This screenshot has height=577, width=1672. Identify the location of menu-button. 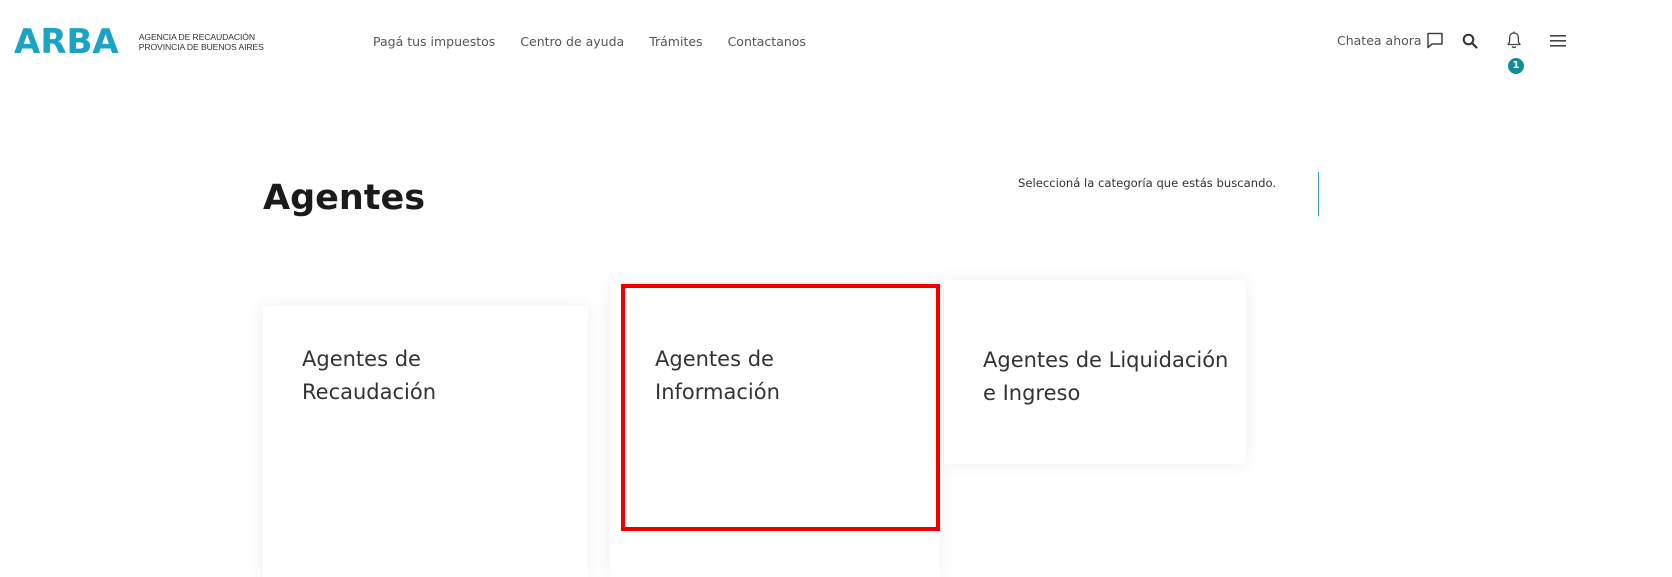
(1558, 43).